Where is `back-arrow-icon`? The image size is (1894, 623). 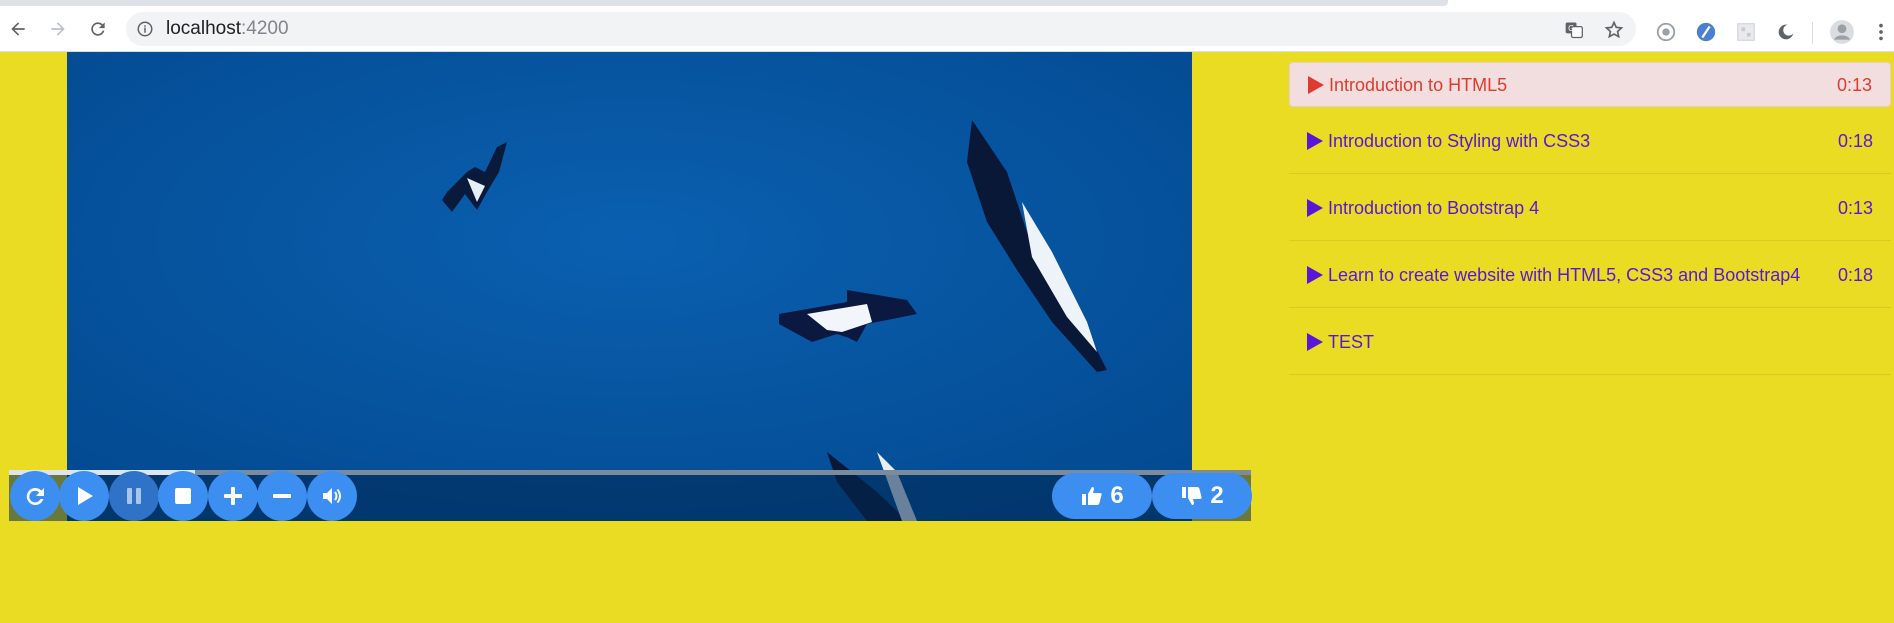
back-arrow-icon is located at coordinates (18, 29).